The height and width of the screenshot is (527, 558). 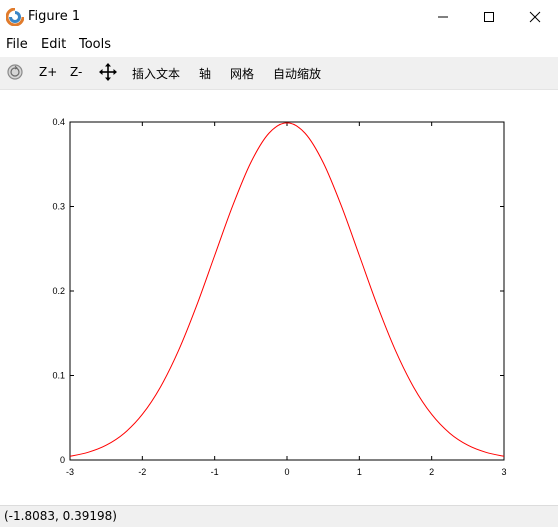 What do you see at coordinates (286, 472) in the screenshot?
I see `x-tick-label: 0` at bounding box center [286, 472].